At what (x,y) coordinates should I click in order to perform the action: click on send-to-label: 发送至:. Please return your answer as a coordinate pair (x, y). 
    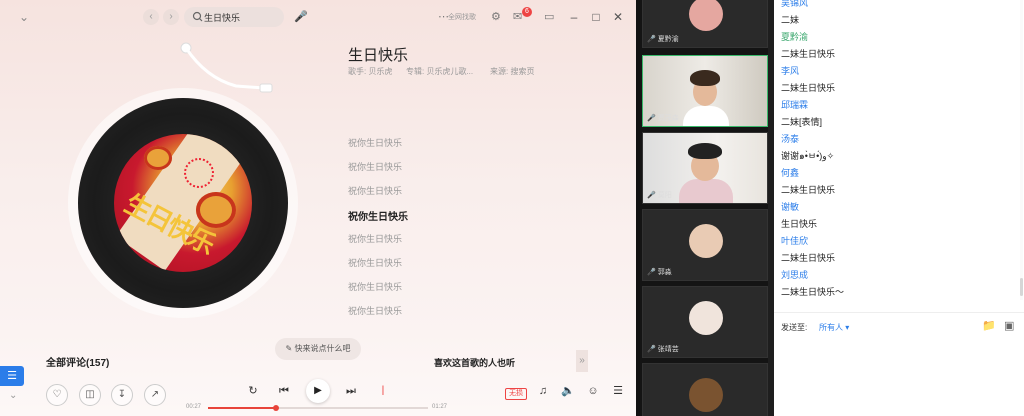
    Looking at the image, I should click on (794, 327).